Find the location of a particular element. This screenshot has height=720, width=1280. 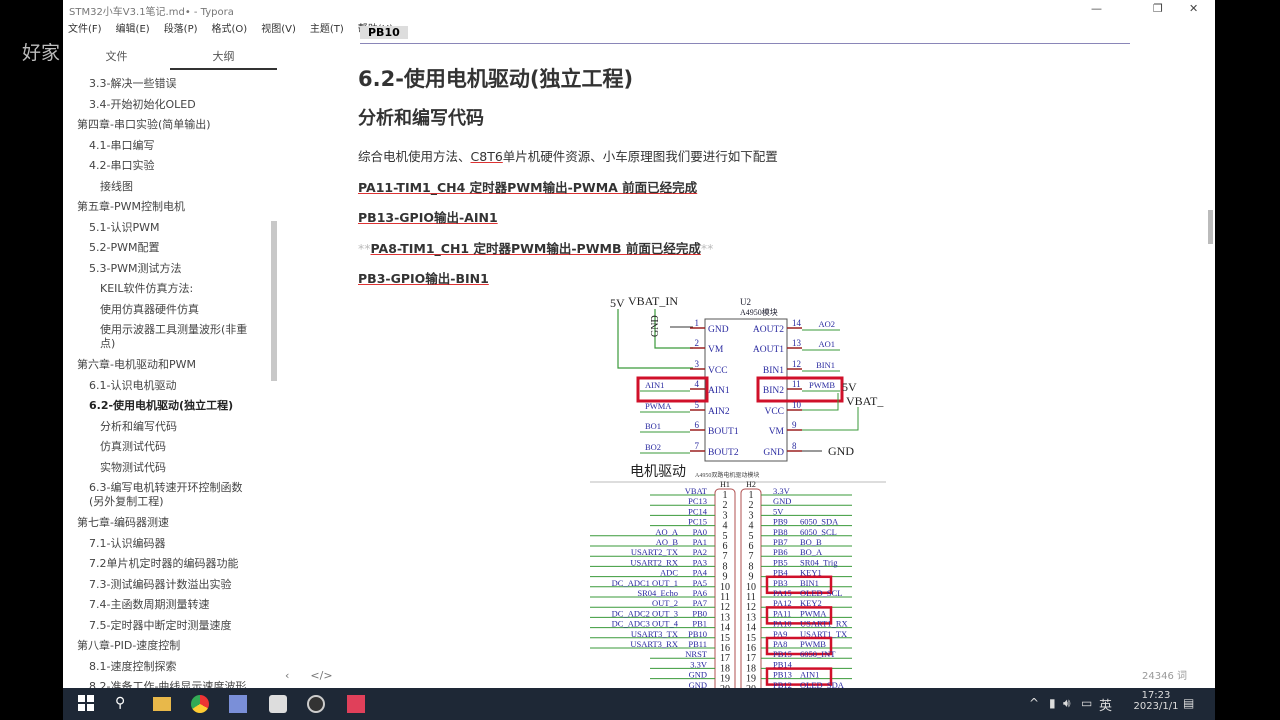

maximize-button: ❐ is located at coordinates (1158, 8).